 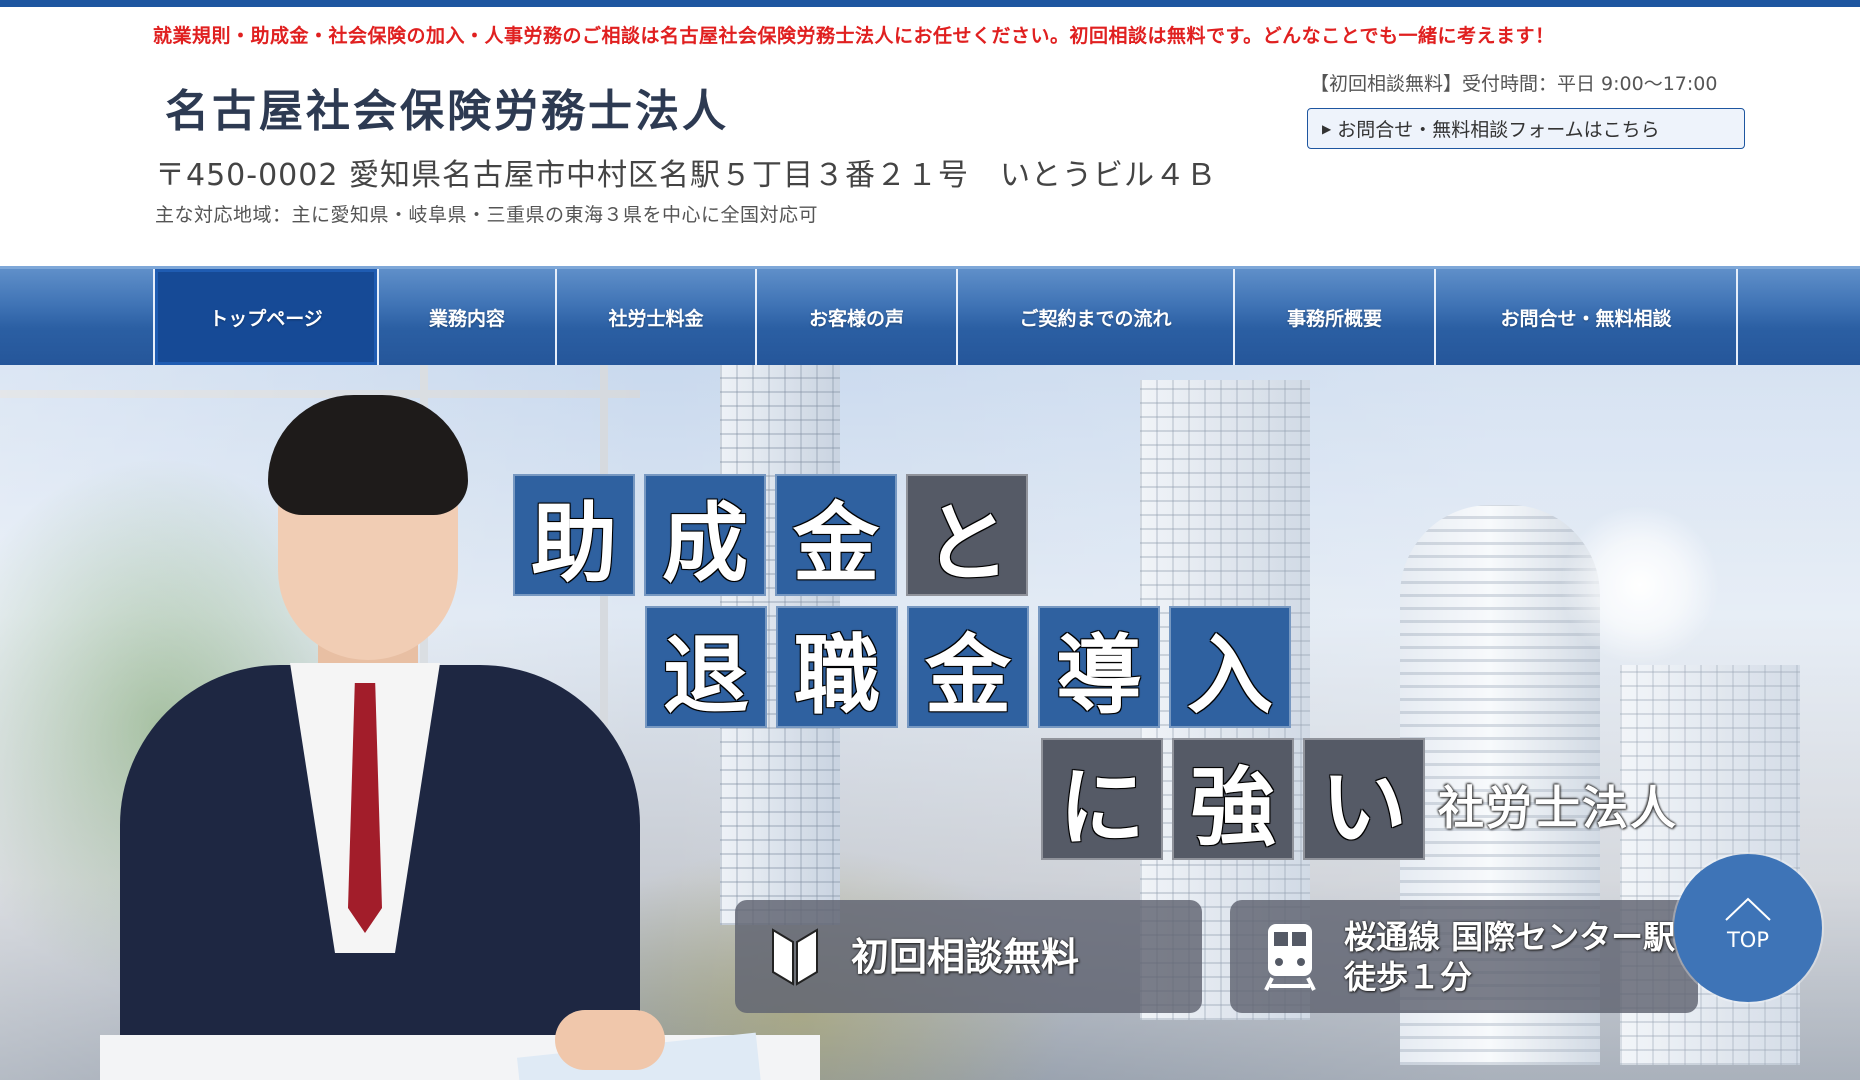 I want to click on back-to-top-label: TOP, so click(x=1748, y=940).